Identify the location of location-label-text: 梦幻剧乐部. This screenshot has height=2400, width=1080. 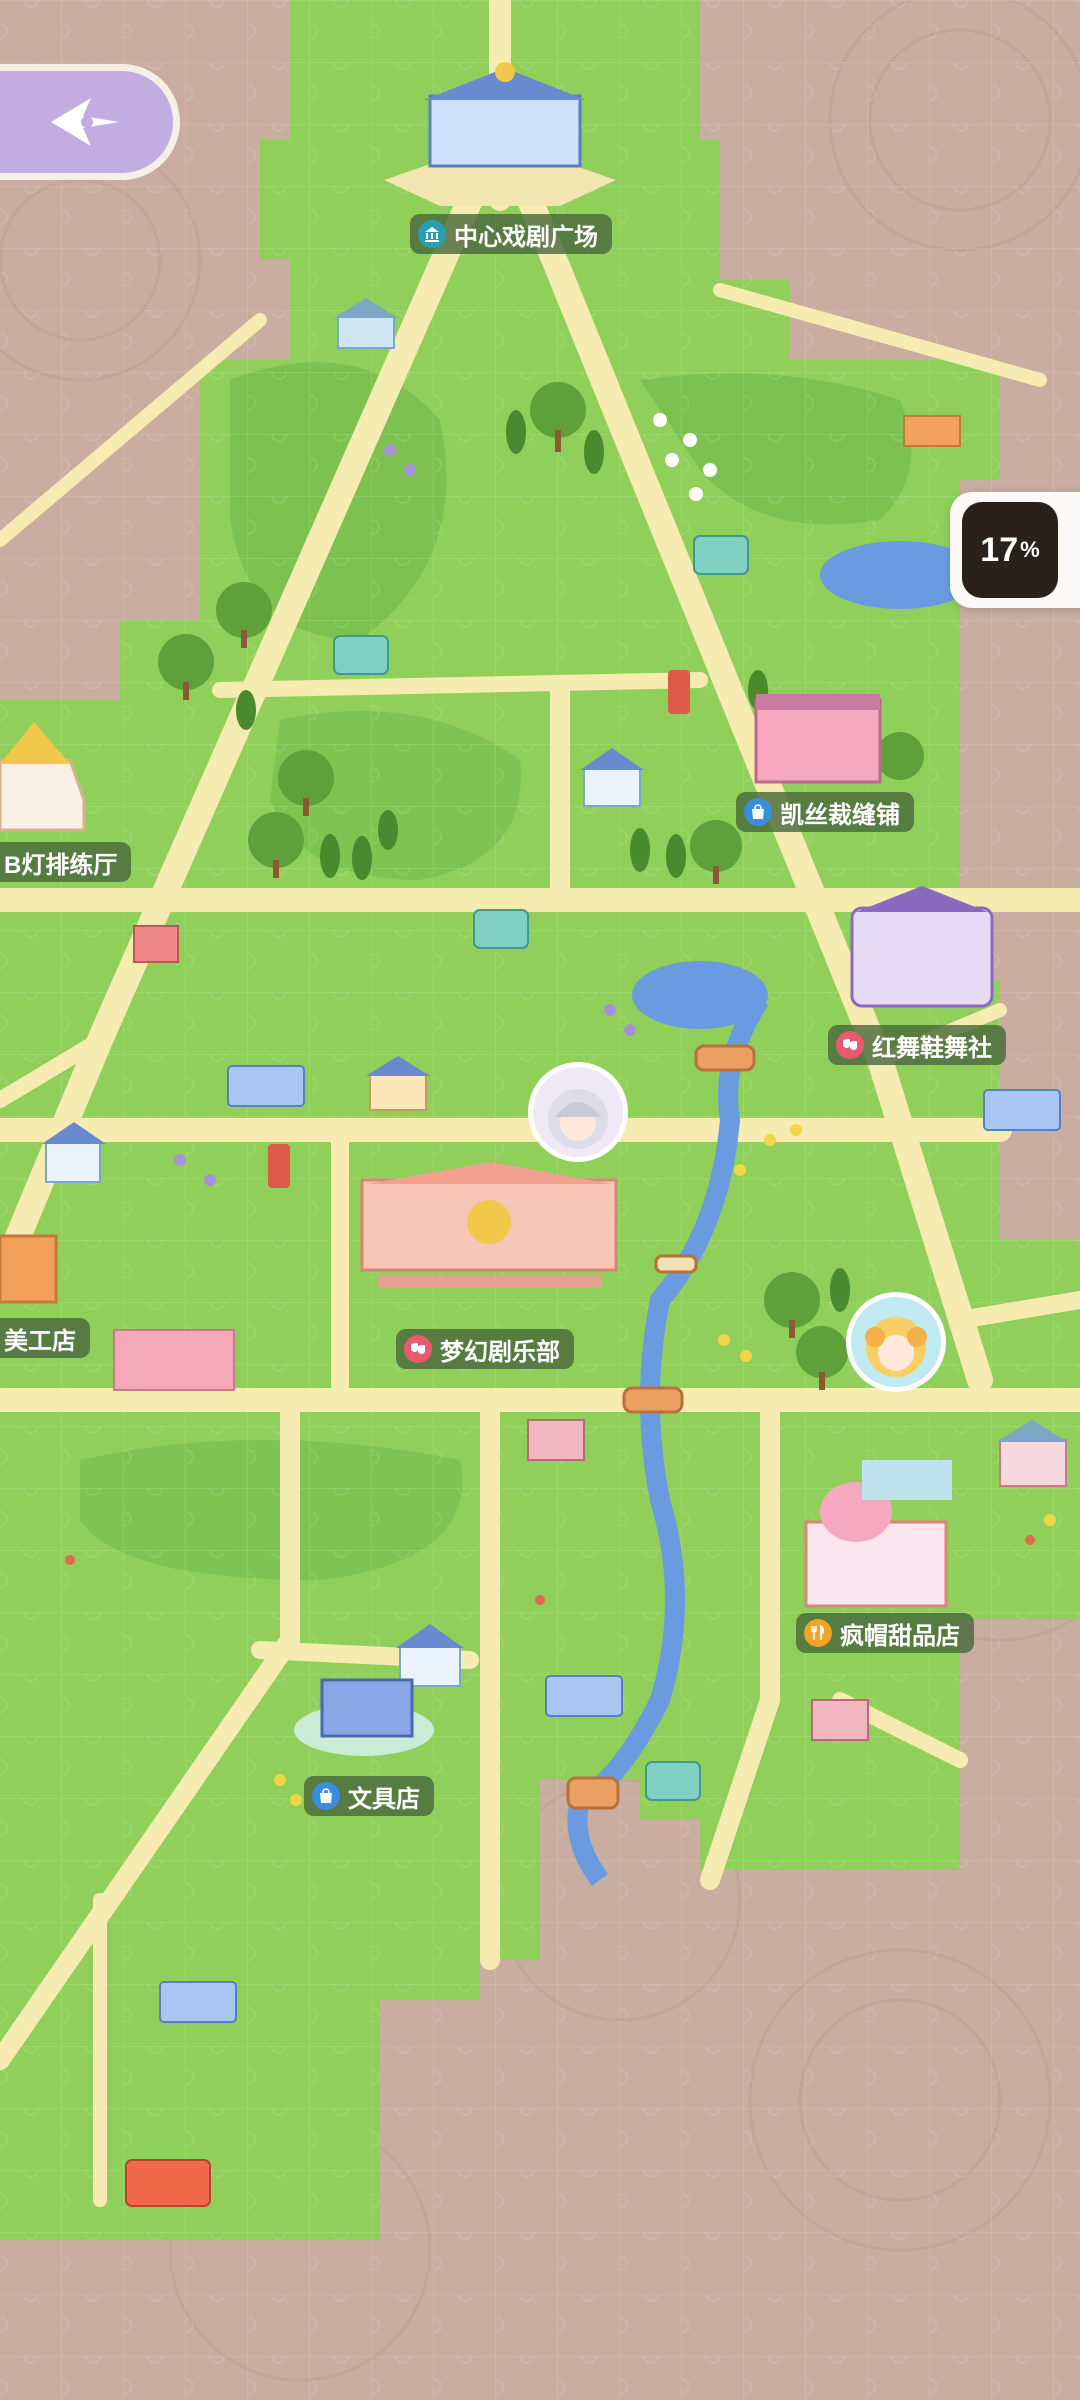
(500, 1352).